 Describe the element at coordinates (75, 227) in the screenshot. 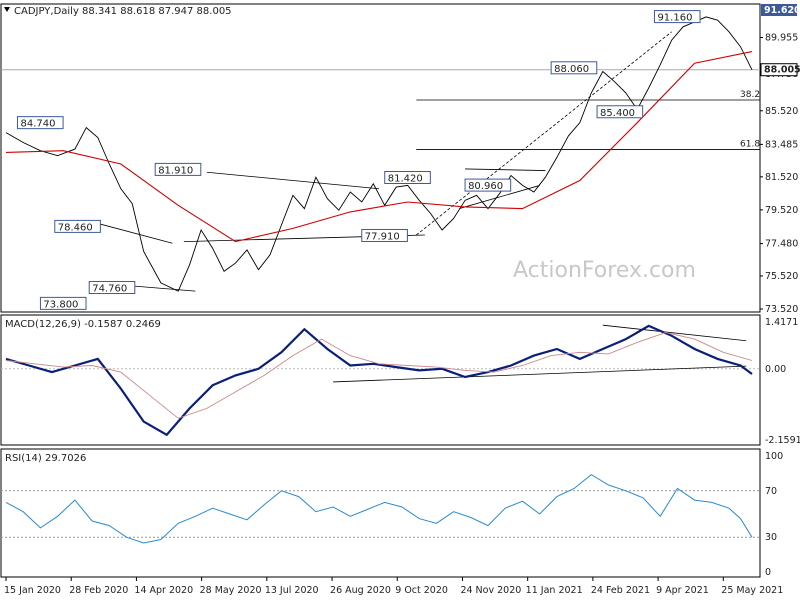

I see `price-label: 78.460` at that location.